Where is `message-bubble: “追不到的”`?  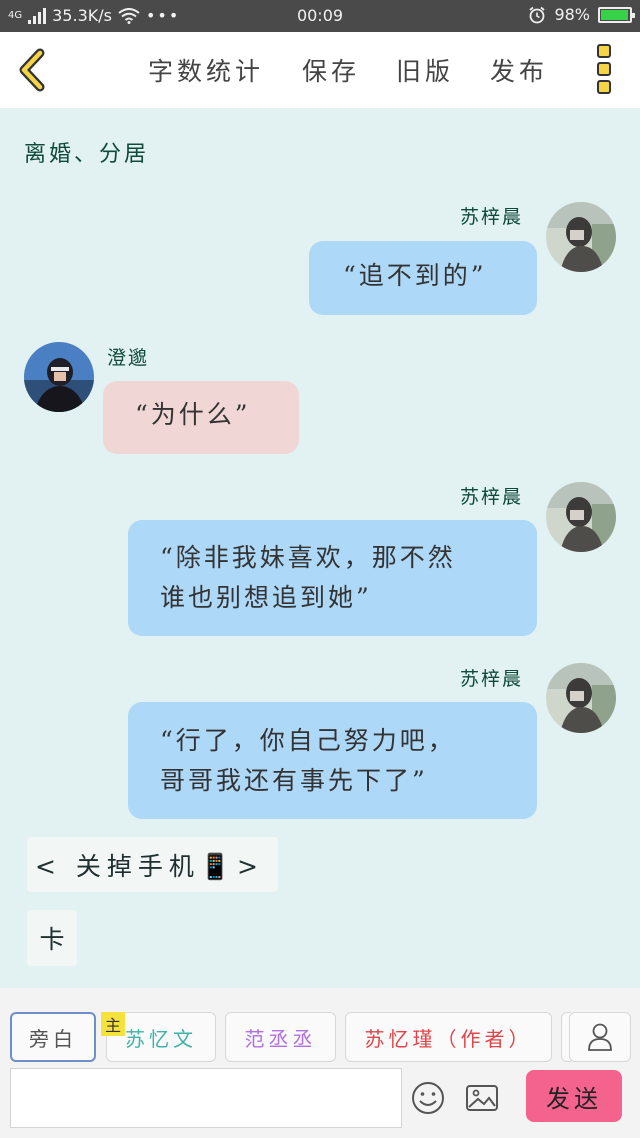 message-bubble: “追不到的” is located at coordinates (423, 278).